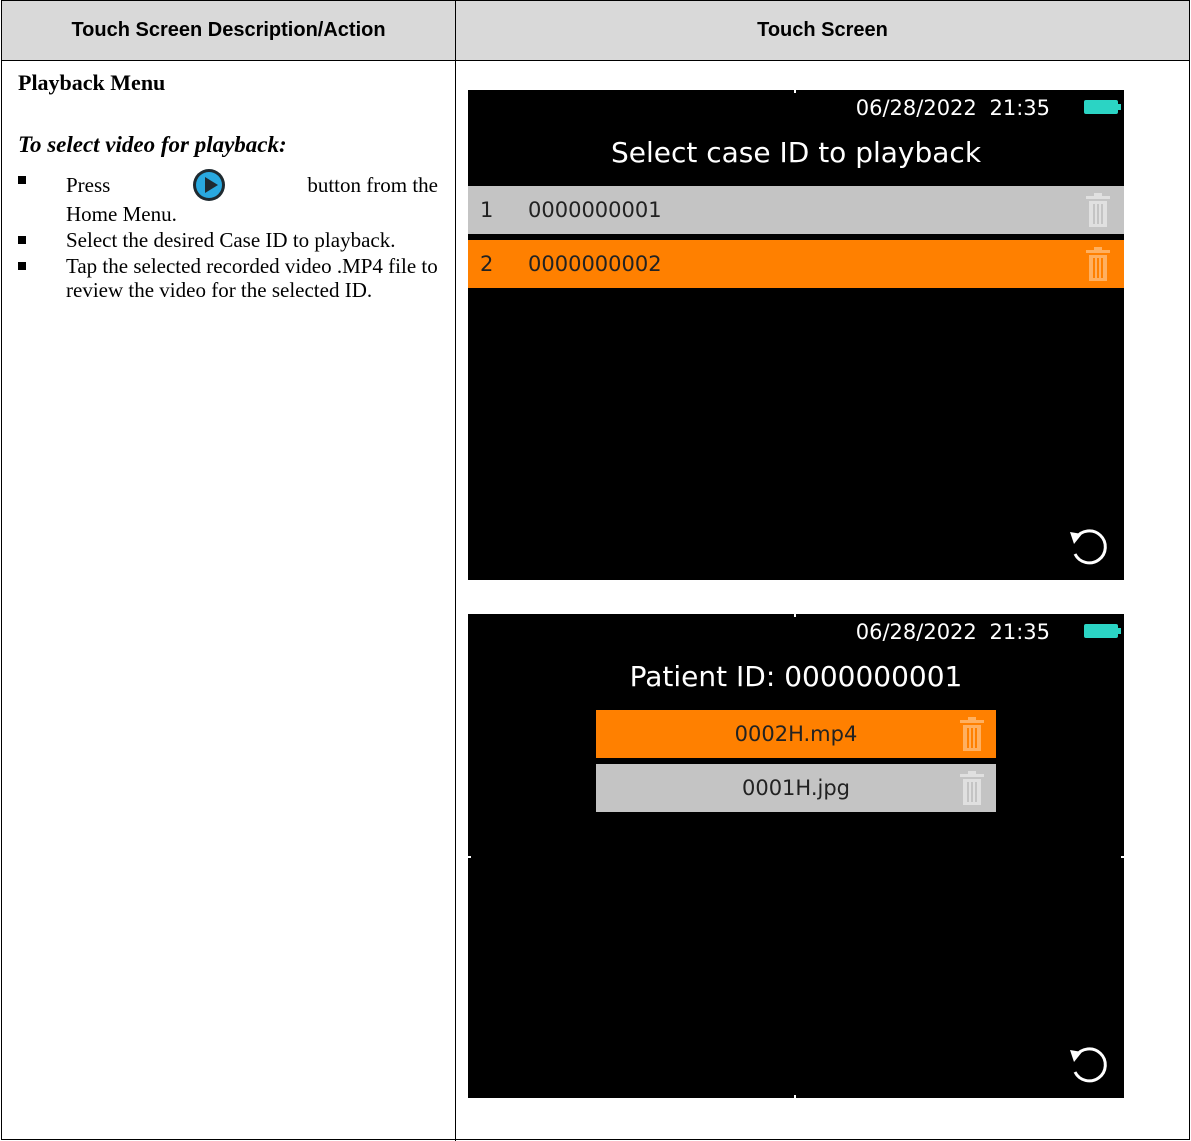 Image resolution: width=1191 pixels, height=1141 pixels. I want to click on file-item: 0001H.jpg, so click(796, 788).